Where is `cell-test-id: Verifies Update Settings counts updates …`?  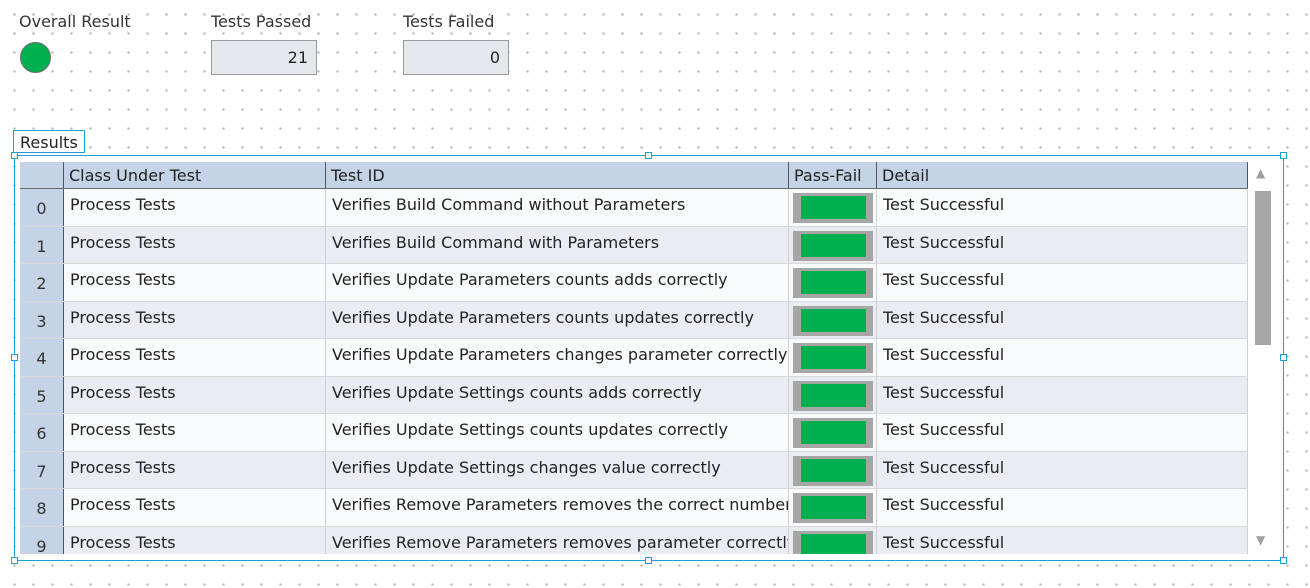 cell-test-id: Verifies Update Settings counts updates … is located at coordinates (557, 432).